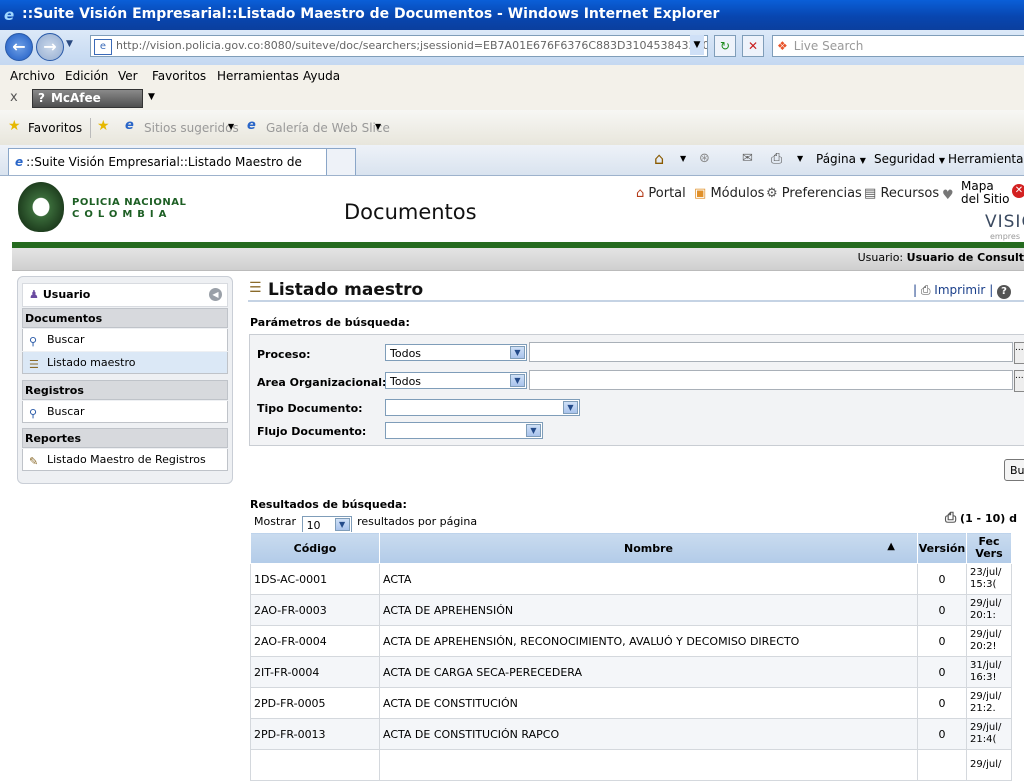 The height and width of the screenshot is (781, 1024). Describe the element at coordinates (1014, 470) in the screenshot. I see `buscar-button: Buscar` at that location.